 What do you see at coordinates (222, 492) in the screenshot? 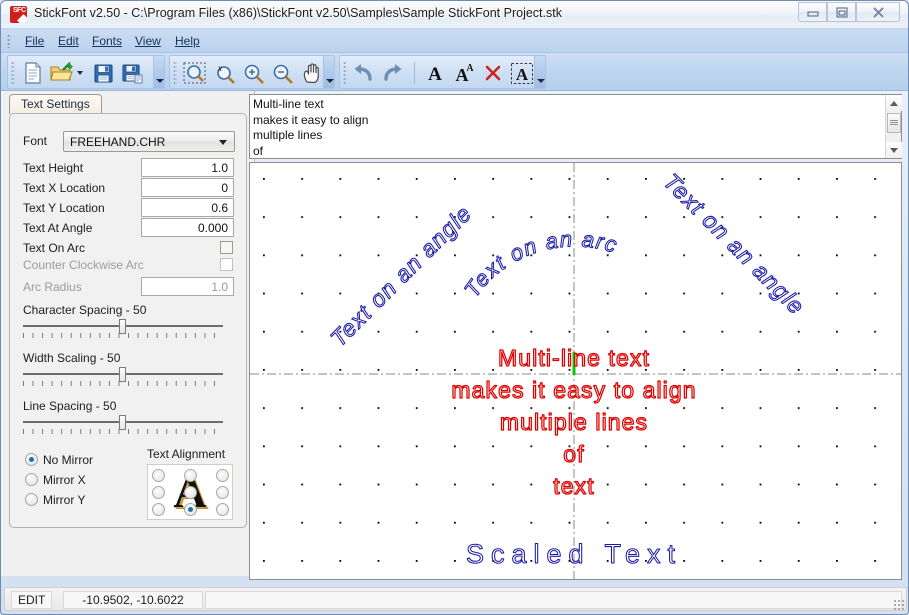
I see `align-middle-right` at bounding box center [222, 492].